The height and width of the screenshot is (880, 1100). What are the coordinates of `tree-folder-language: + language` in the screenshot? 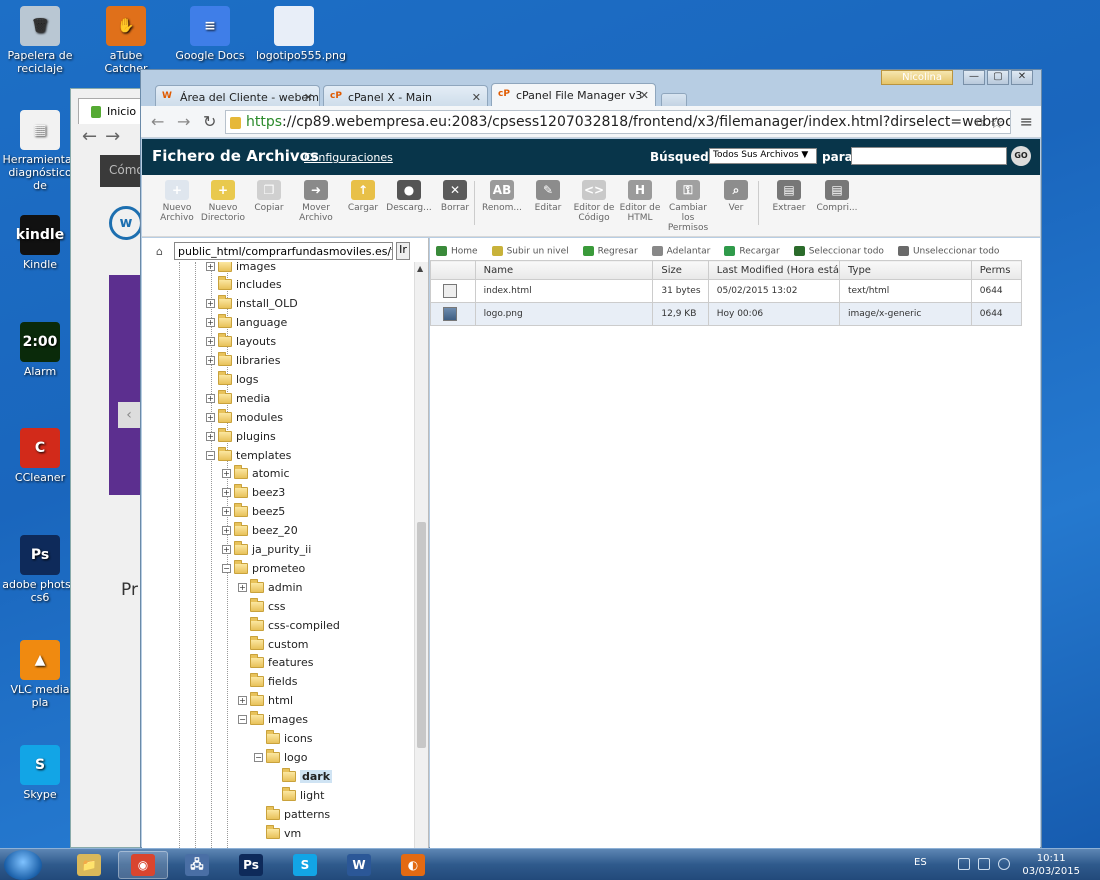 It's located at (246, 323).